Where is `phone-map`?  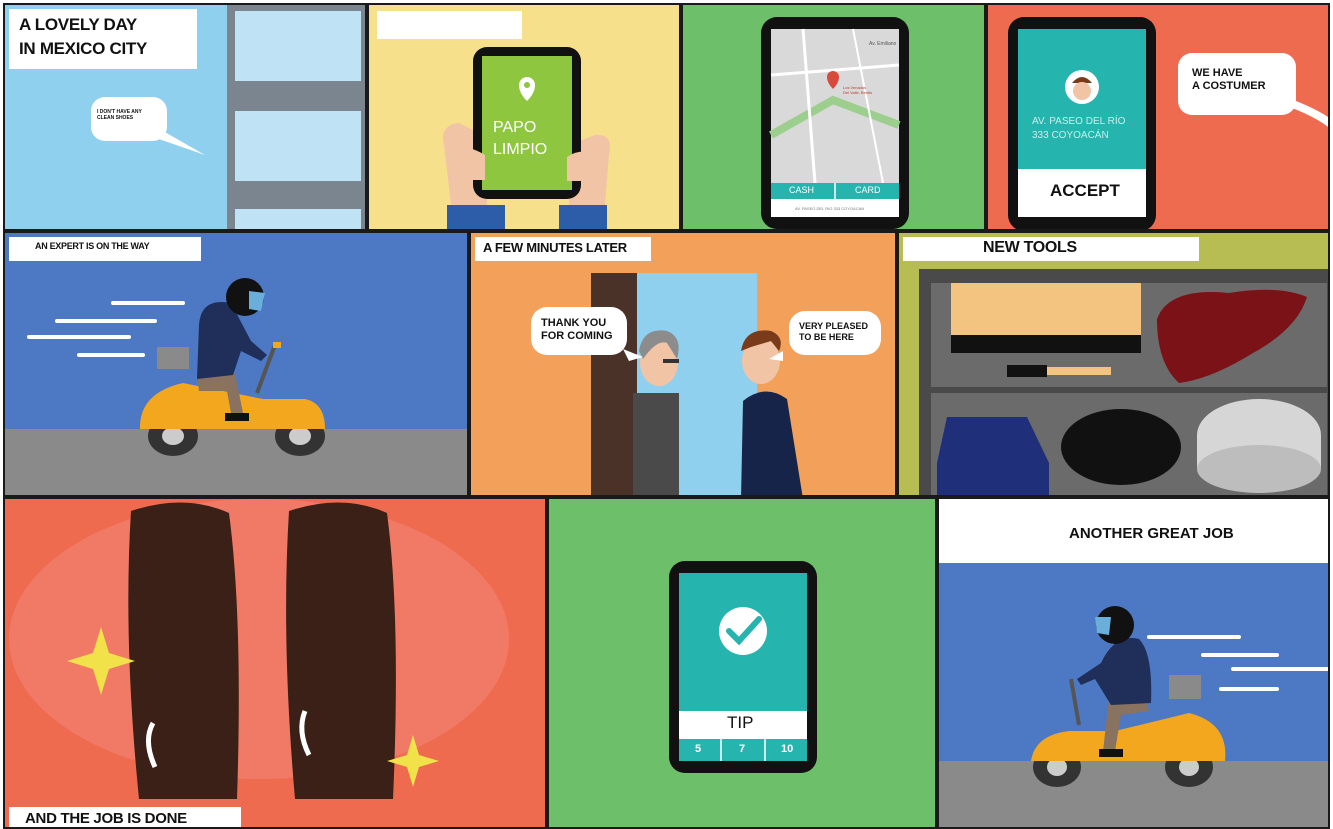 phone-map is located at coordinates (835, 123).